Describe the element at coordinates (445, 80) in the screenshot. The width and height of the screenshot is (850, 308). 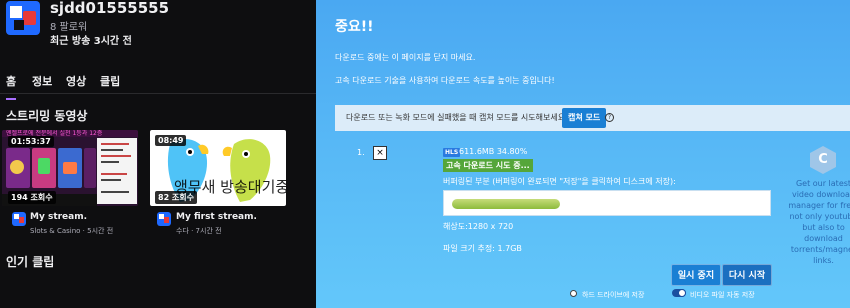
I see `speed-info-text: 고속 다운로드 기술을 사용하여 다운로드 속도를 높이는 중입니다!` at that location.